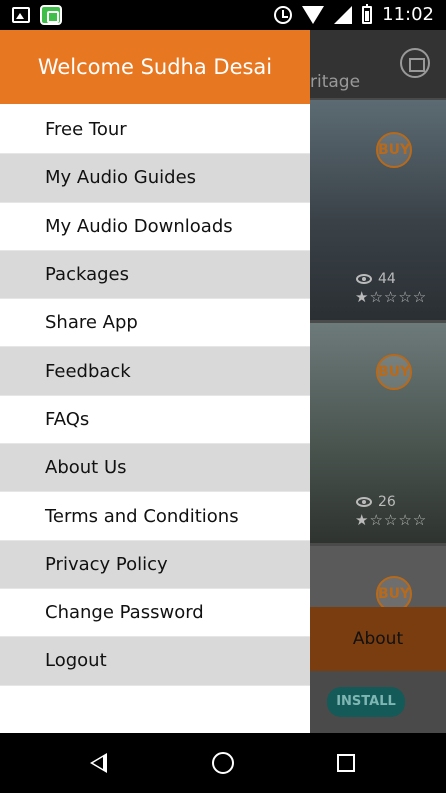 The height and width of the screenshot is (793, 446). Describe the element at coordinates (408, 14) in the screenshot. I see `status-time: 11:02` at that location.